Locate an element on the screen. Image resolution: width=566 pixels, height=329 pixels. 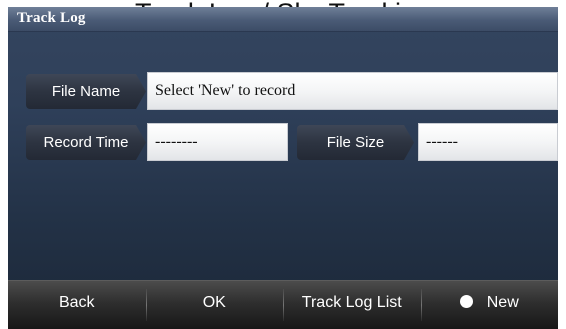
new-button: New is located at coordinates (489, 305).